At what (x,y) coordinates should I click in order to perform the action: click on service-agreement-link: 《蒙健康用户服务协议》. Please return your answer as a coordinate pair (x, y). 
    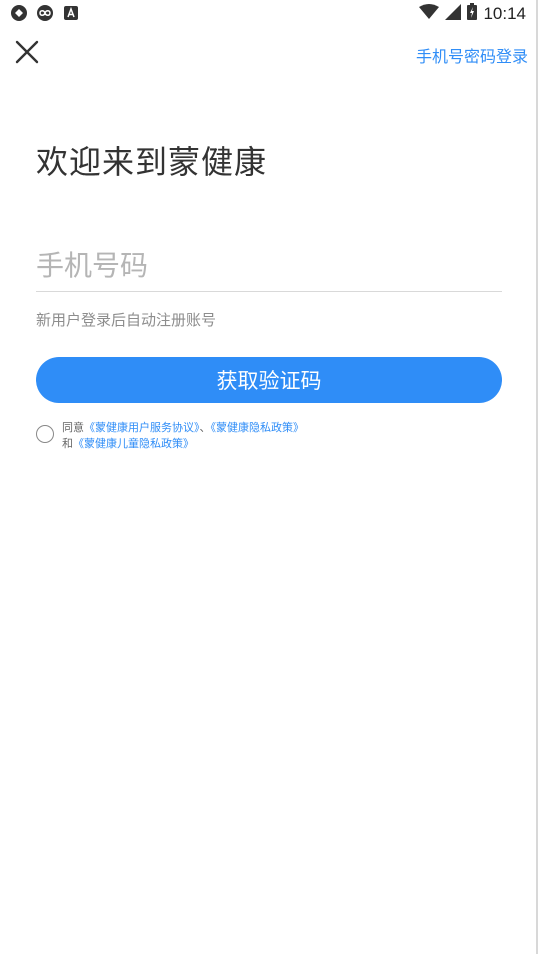
    Looking at the image, I should click on (142, 427).